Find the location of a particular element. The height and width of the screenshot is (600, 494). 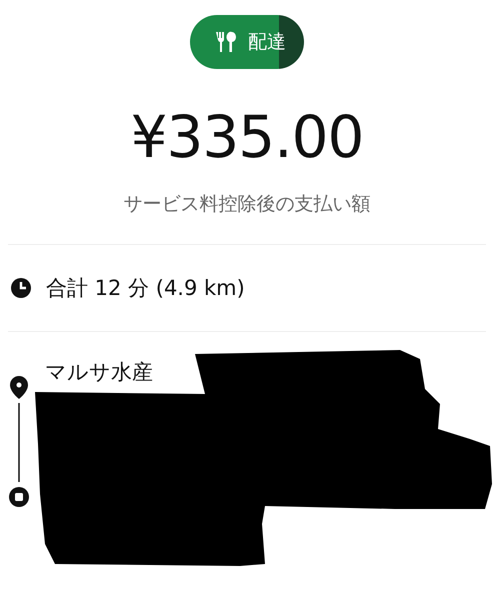

fare-caption: サービス料控除後の支払い額 is located at coordinates (247, 204).